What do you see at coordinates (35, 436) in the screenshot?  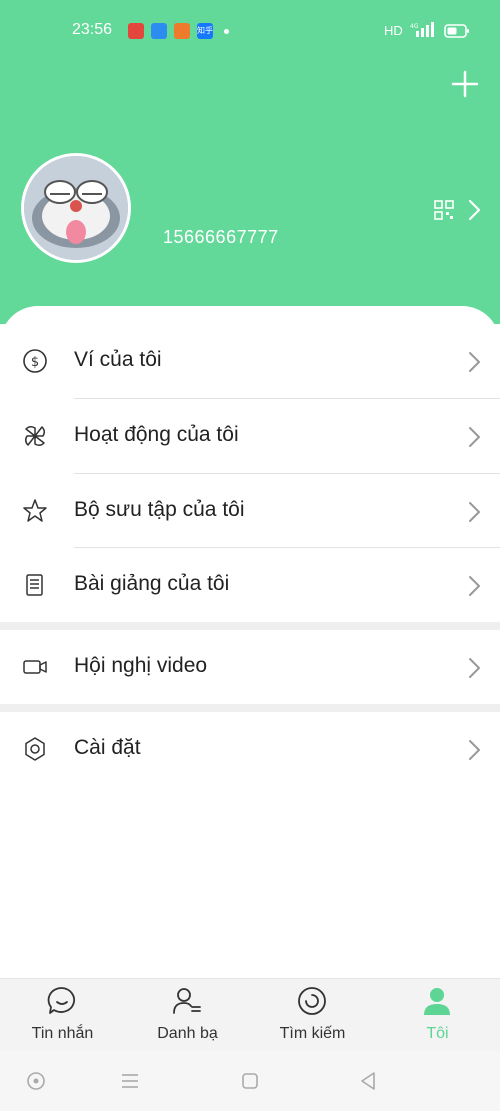 I see `activity-icon` at bounding box center [35, 436].